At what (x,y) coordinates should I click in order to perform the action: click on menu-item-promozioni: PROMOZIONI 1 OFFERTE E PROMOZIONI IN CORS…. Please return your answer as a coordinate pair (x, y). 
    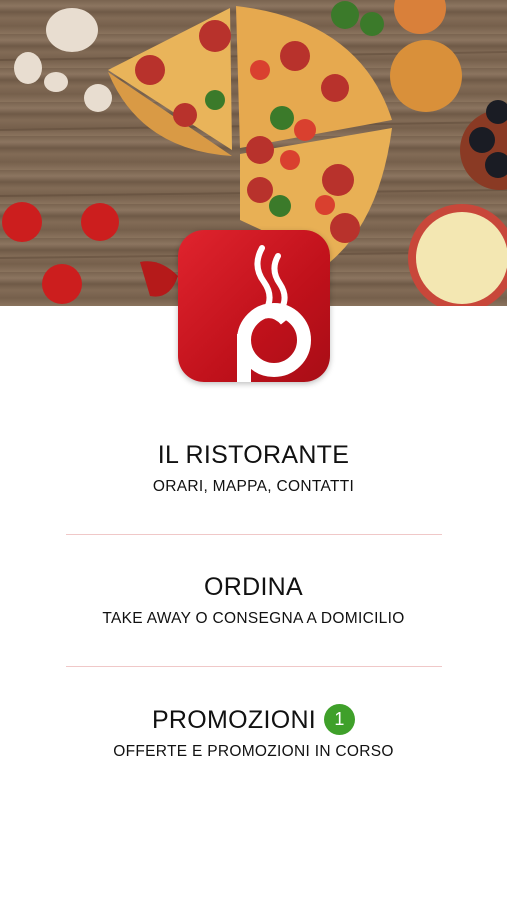
    Looking at the image, I should click on (253, 732).